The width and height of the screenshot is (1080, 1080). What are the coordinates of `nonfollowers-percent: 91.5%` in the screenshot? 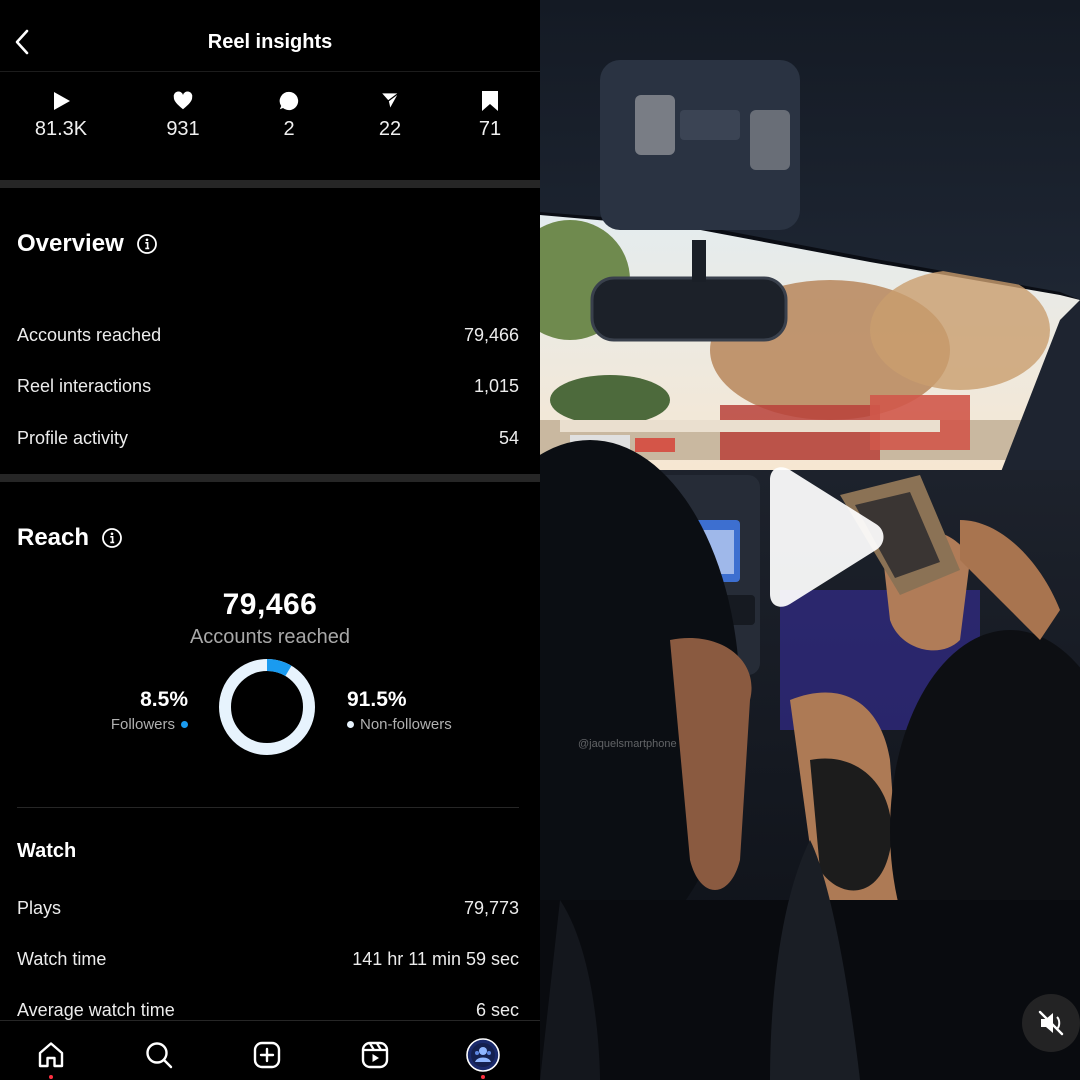 It's located at (377, 699).